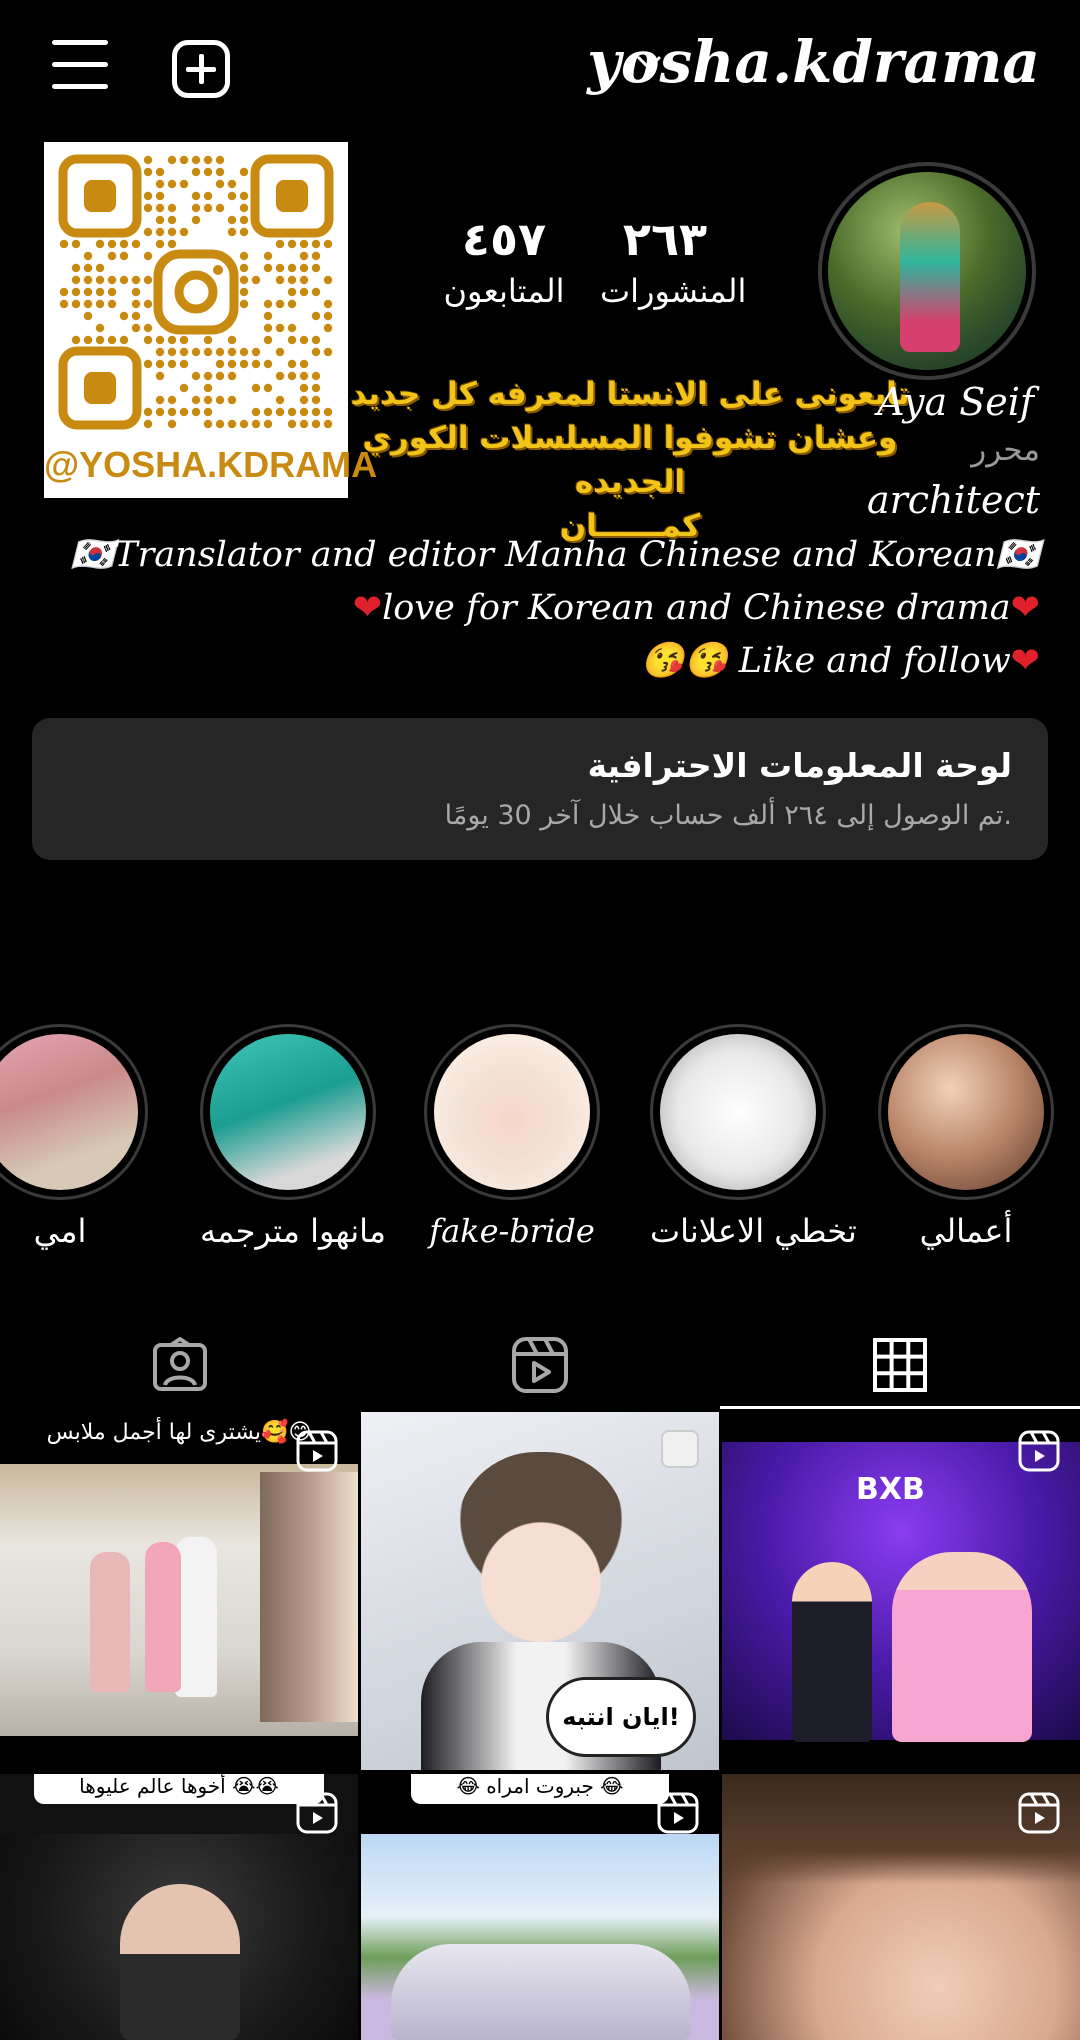 The width and height of the screenshot is (1080, 2040). I want to click on reels-icon, so click(540, 1365).